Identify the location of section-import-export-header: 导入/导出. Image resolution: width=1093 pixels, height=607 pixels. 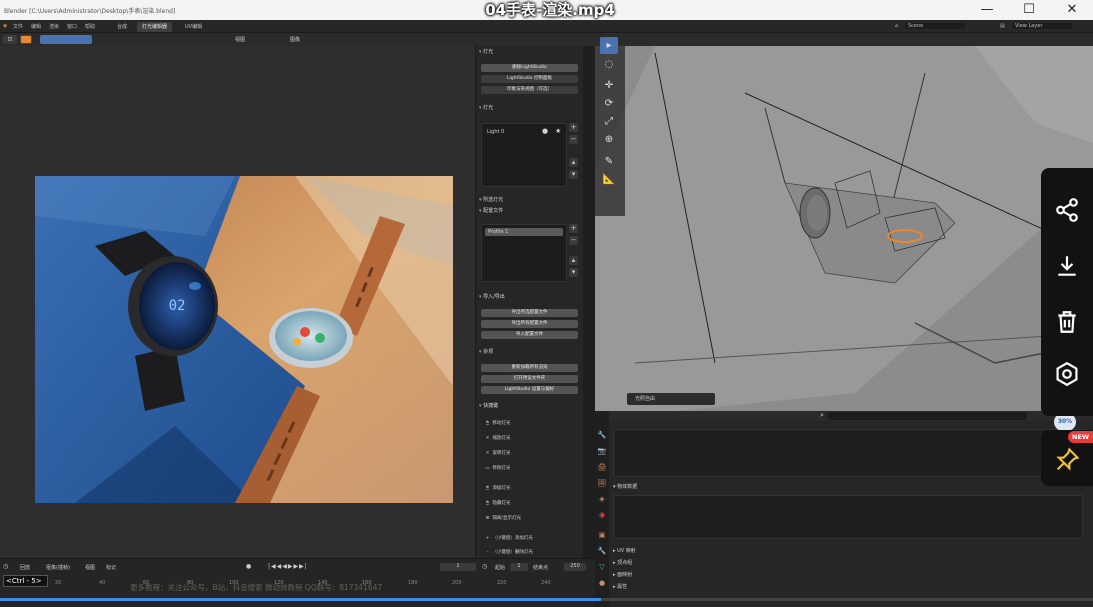
(530, 297).